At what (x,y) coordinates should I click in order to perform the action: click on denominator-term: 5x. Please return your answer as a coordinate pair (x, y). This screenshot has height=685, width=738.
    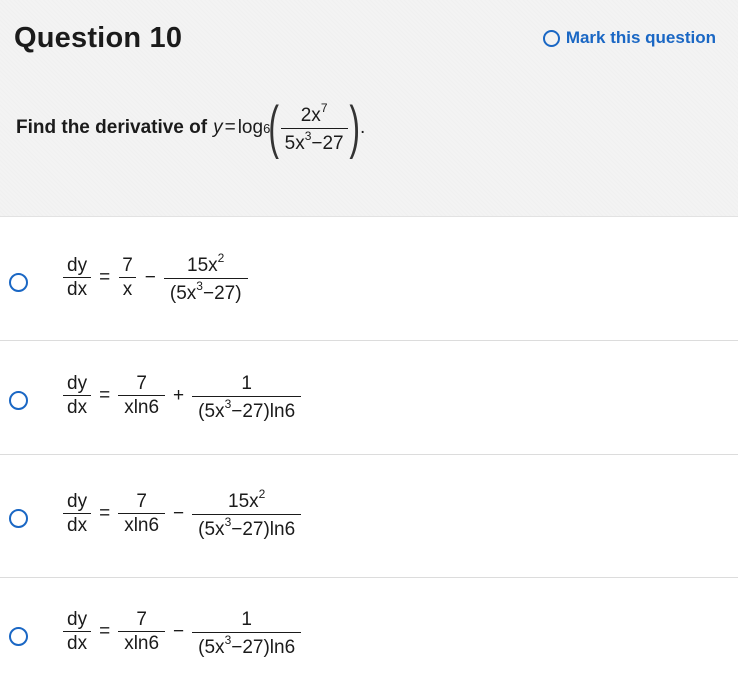
    Looking at the image, I should click on (294, 143).